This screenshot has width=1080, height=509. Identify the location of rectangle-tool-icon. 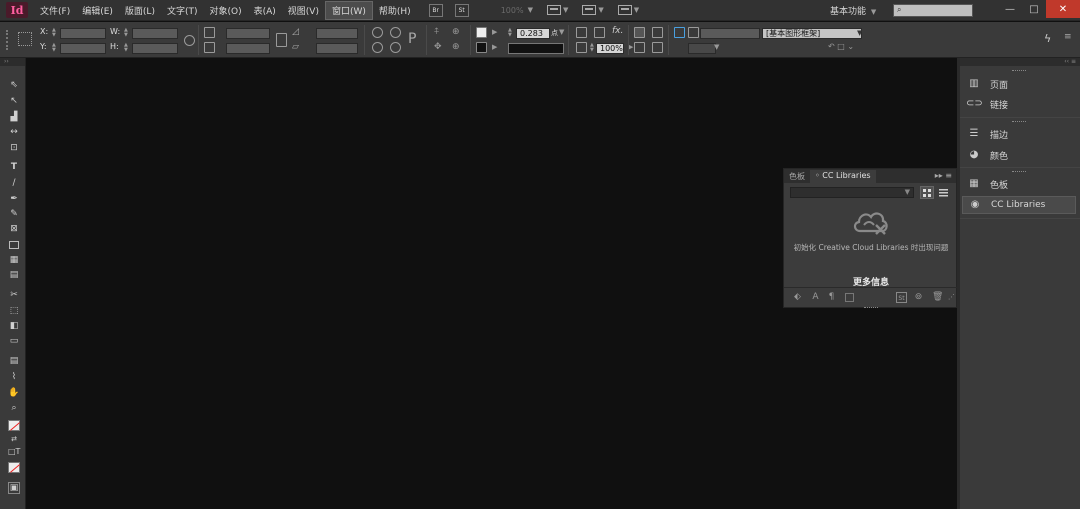
(14, 245).